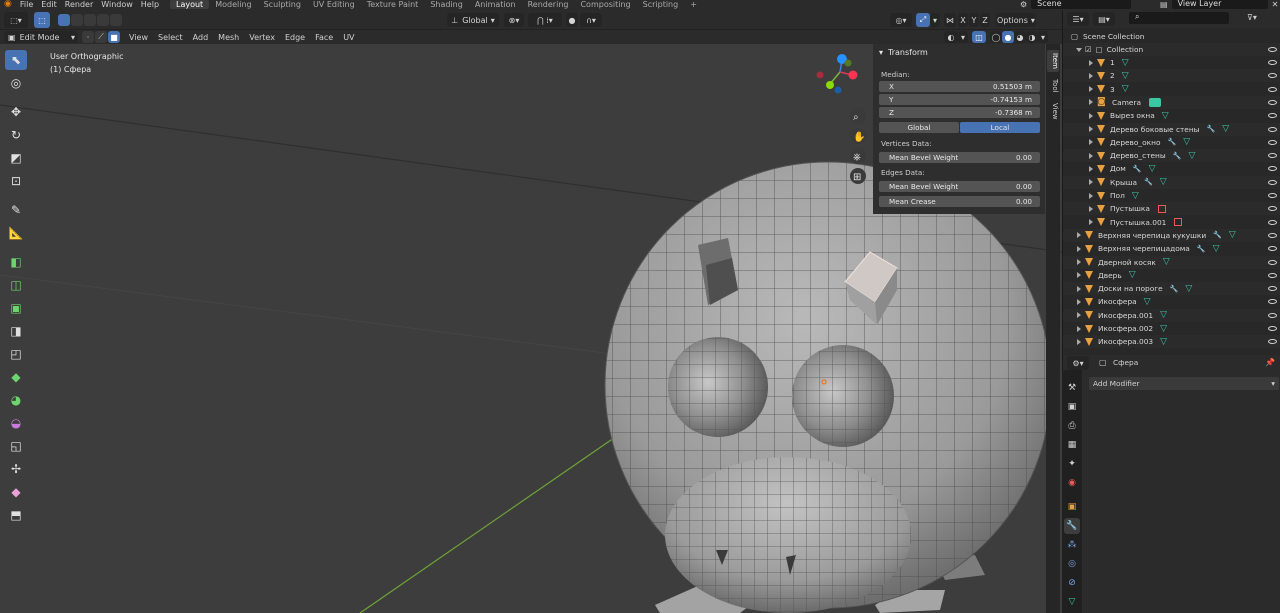  I want to click on mean-crease-field: Mean Crease 0.00, so click(959, 201).